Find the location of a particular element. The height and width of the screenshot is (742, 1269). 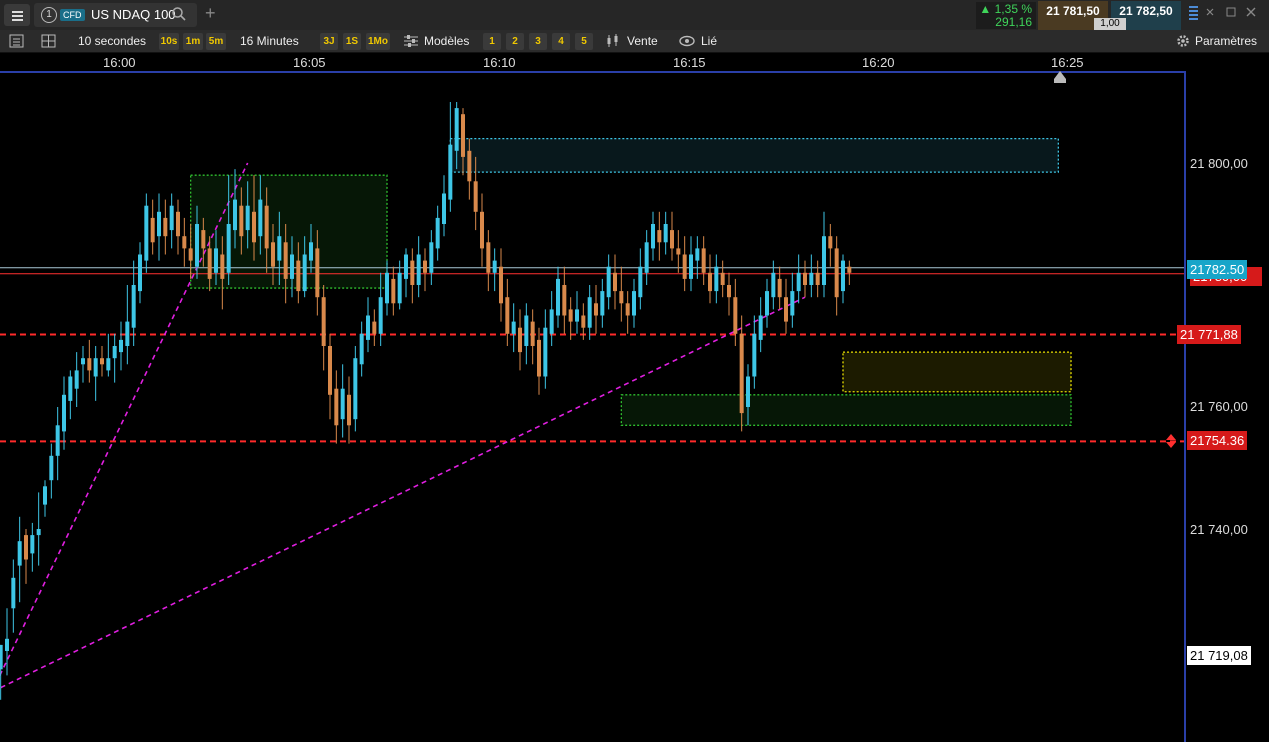

candles-icon is located at coordinates (612, 40).